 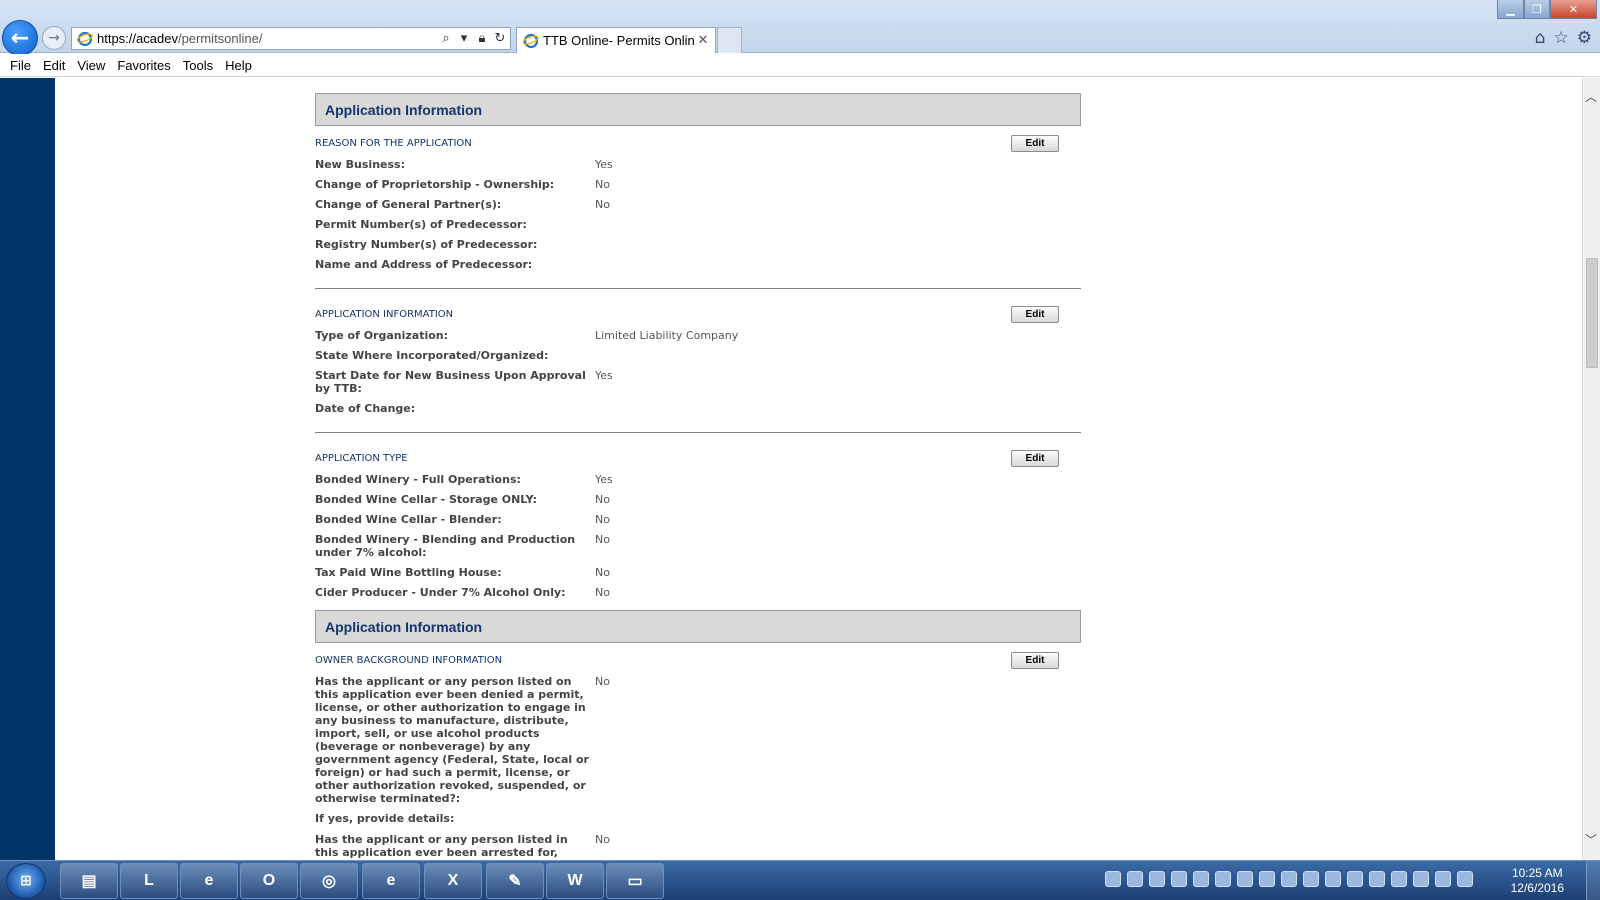 What do you see at coordinates (91, 65) in the screenshot?
I see `menu-view: View` at bounding box center [91, 65].